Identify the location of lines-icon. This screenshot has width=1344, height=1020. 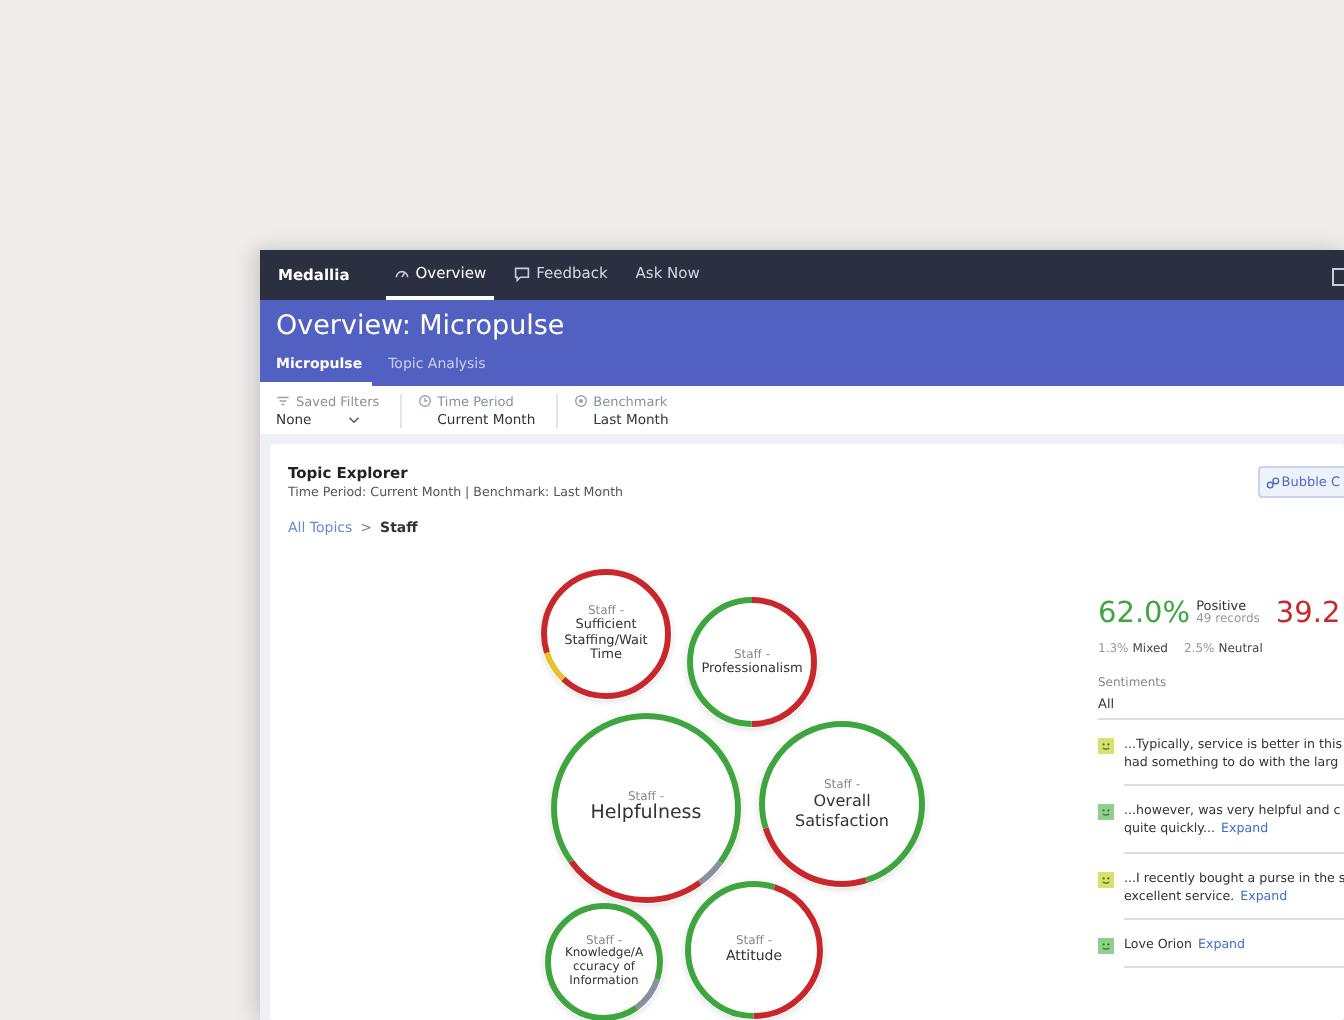
(283, 401).